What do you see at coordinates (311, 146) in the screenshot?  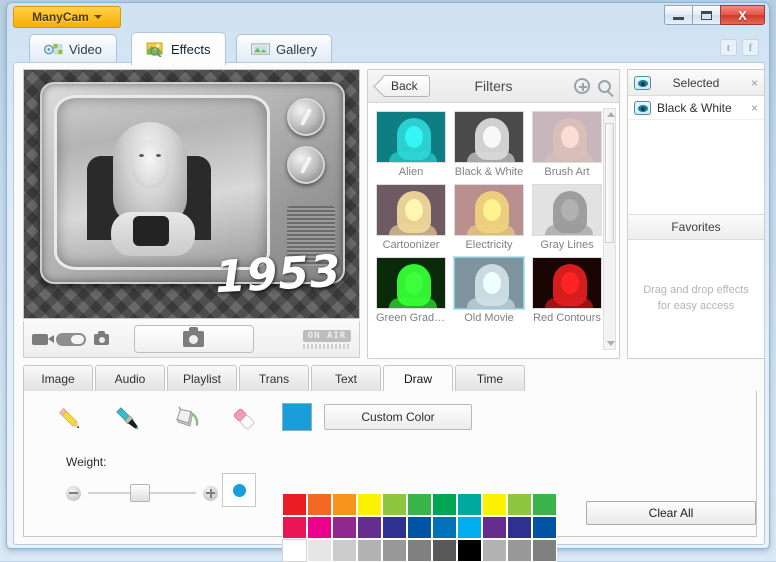 I see `tv-knobs` at bounding box center [311, 146].